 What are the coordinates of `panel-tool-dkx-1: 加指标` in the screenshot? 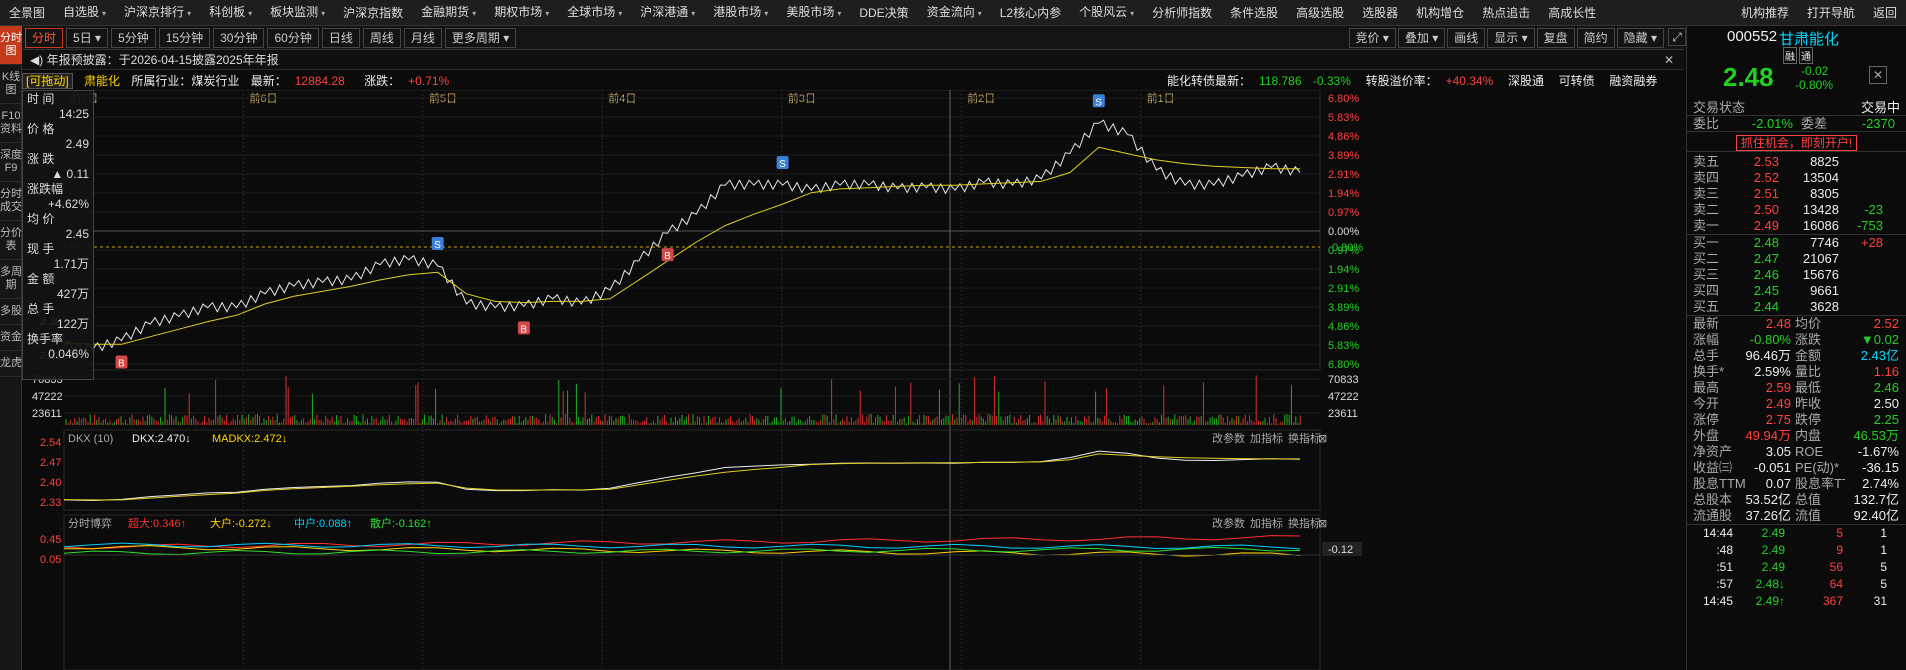 It's located at (1266, 438).